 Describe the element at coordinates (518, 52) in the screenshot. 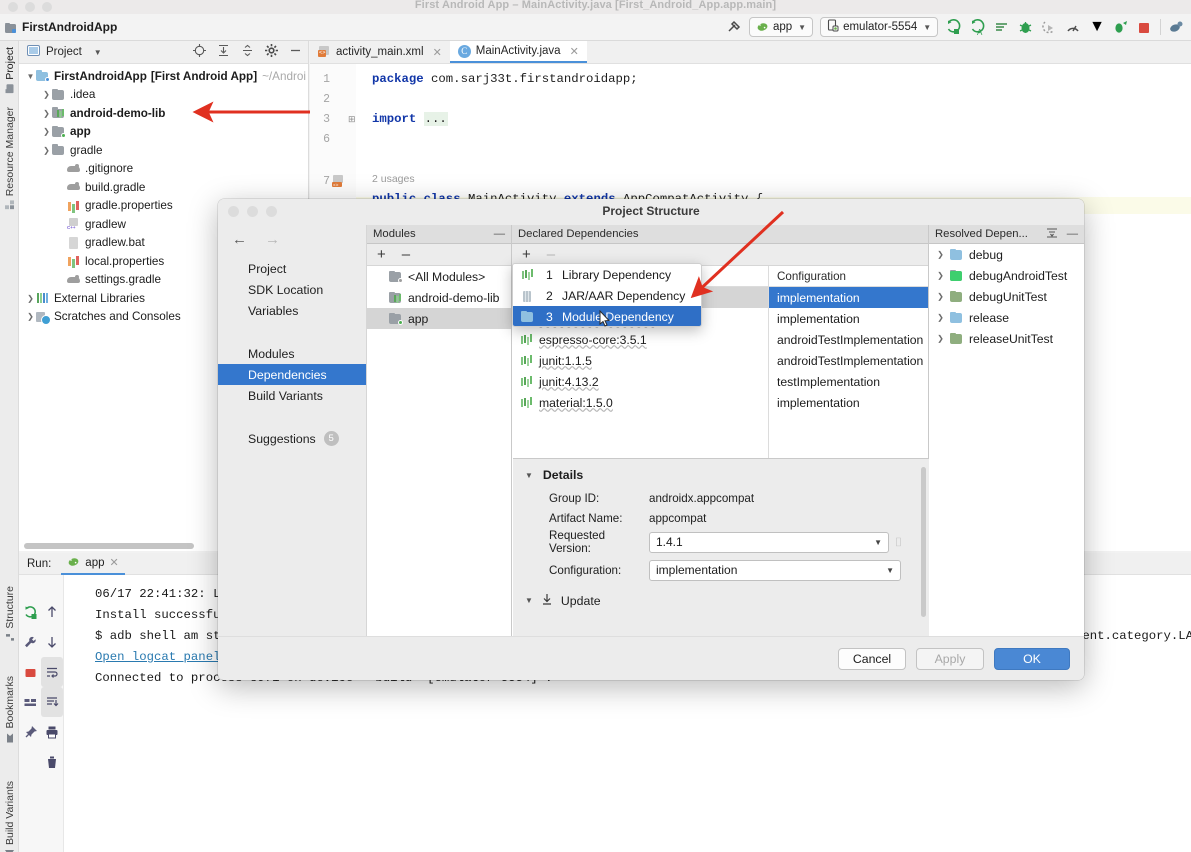

I see `tab-mainactivity-java: C MainActivity.java ✕` at that location.